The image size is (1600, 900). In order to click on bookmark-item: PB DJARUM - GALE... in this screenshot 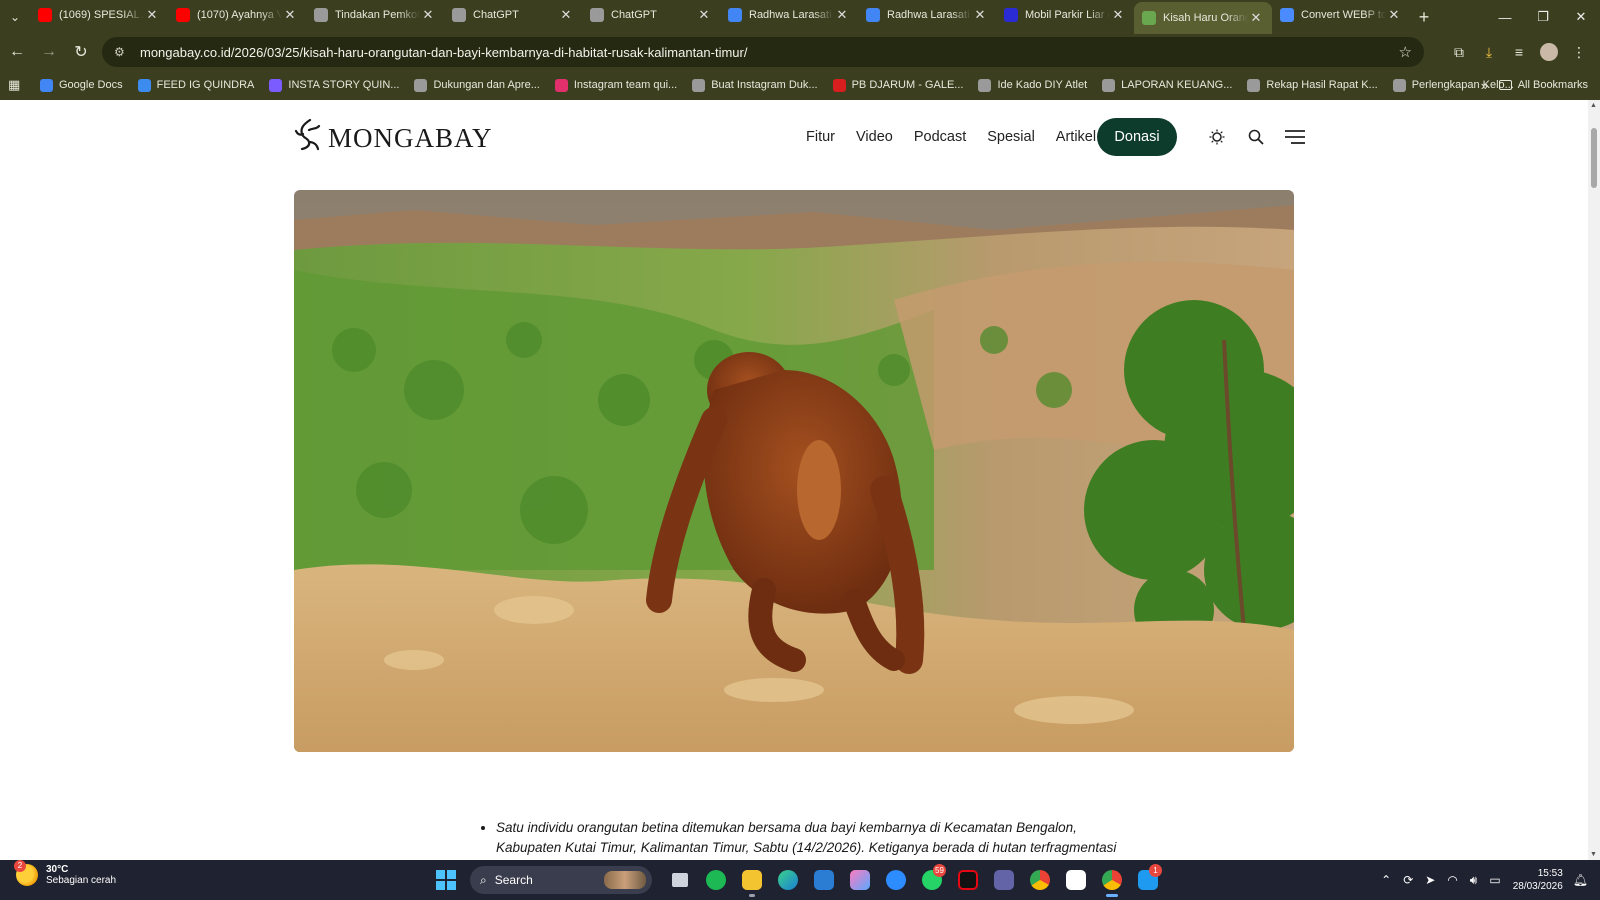, I will do `click(897, 85)`.